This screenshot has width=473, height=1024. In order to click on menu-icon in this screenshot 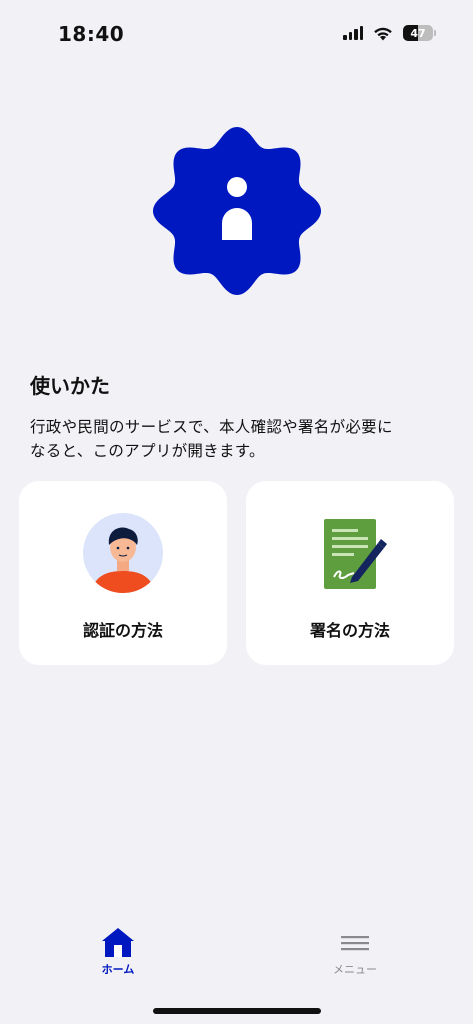, I will do `click(355, 943)`.